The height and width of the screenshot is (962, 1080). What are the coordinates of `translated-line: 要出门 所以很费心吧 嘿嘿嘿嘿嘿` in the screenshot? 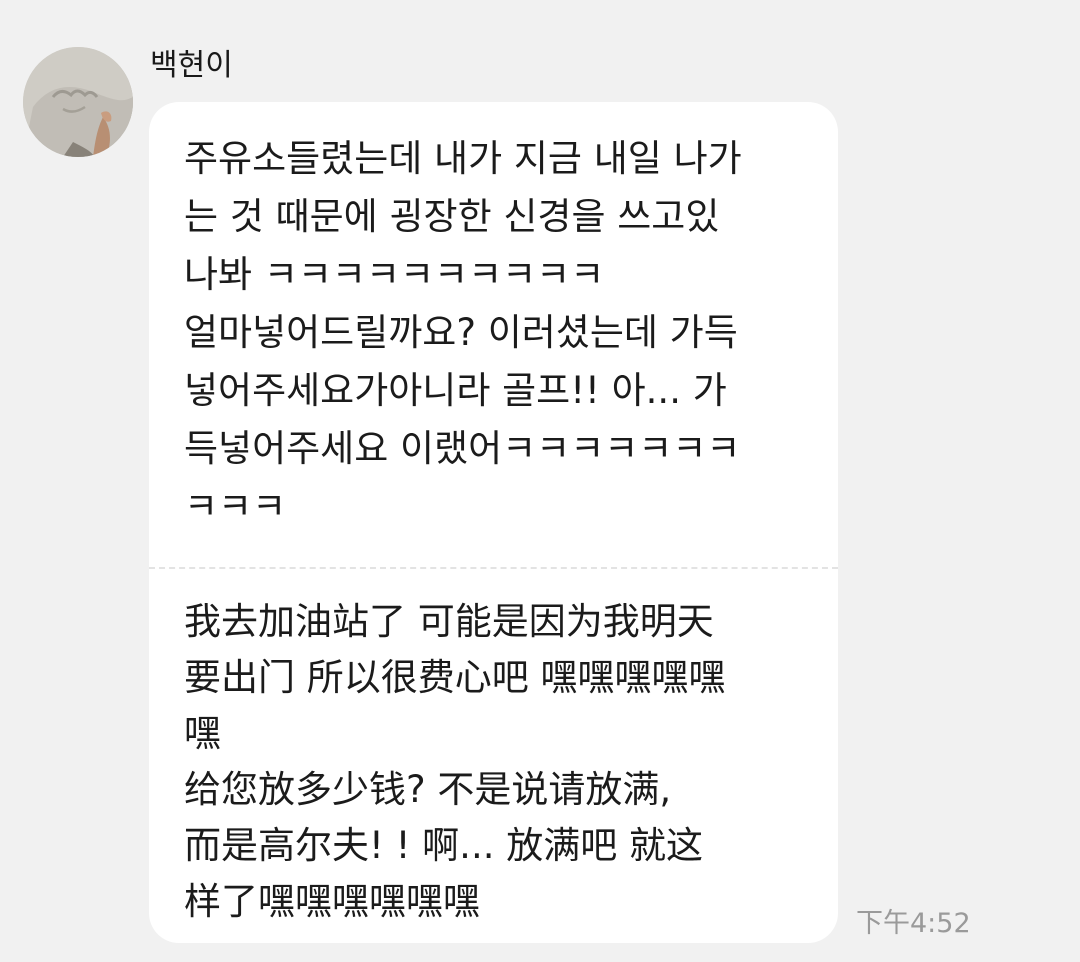 It's located at (455, 677).